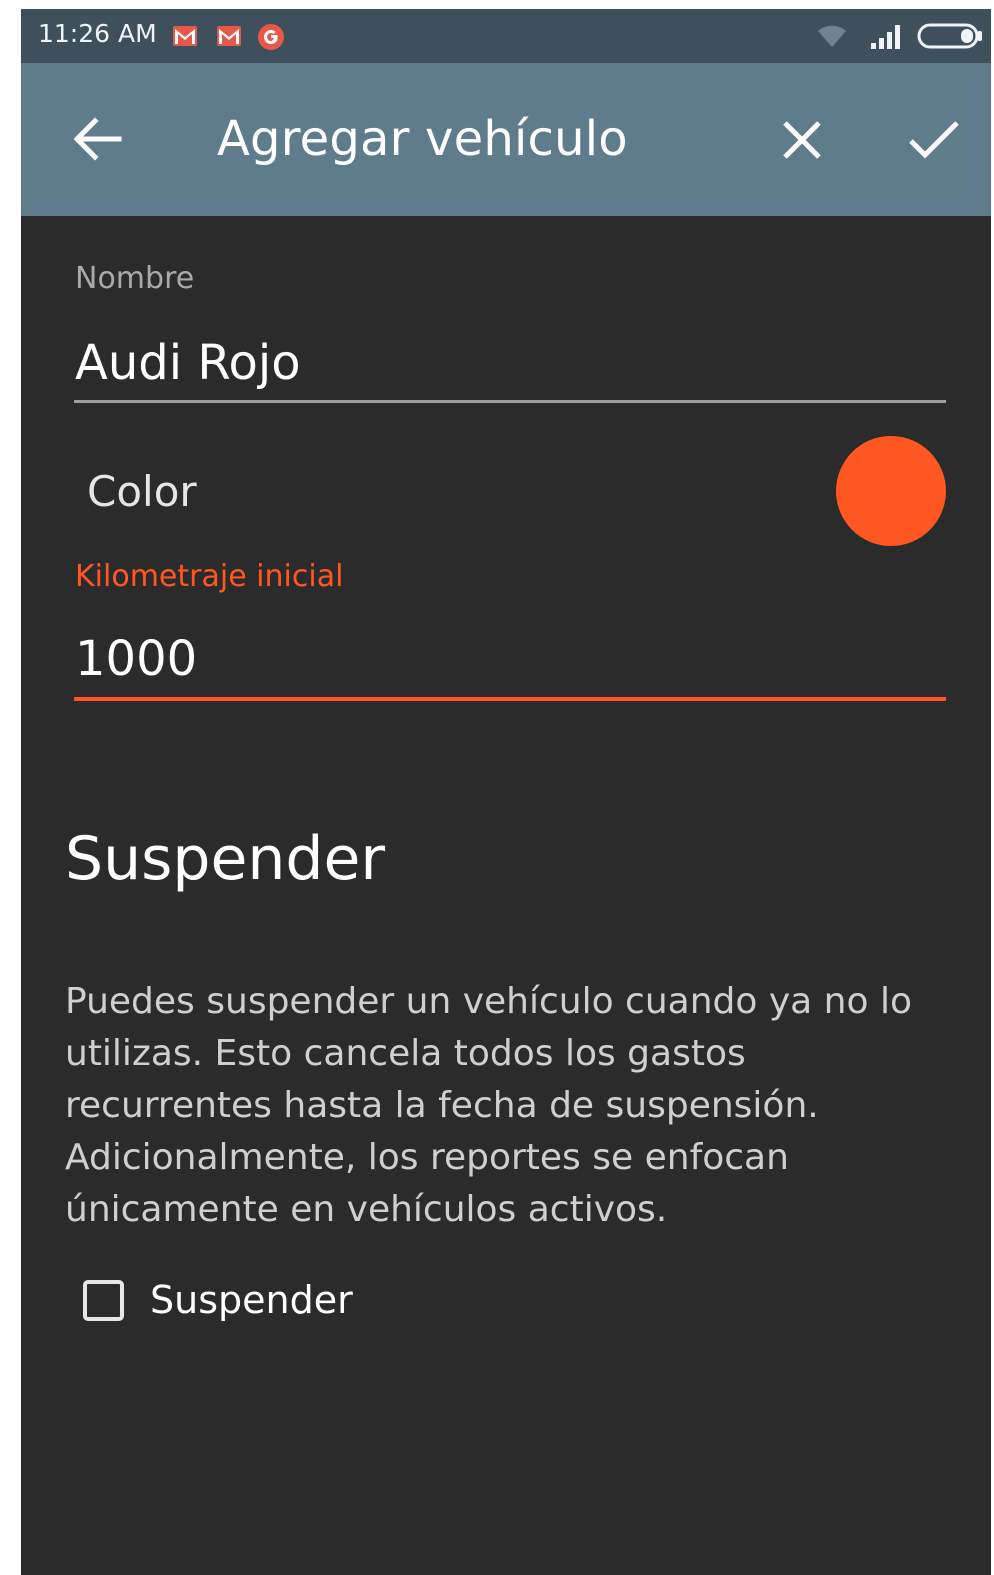  I want to click on name-field-label: Nombre, so click(135, 278).